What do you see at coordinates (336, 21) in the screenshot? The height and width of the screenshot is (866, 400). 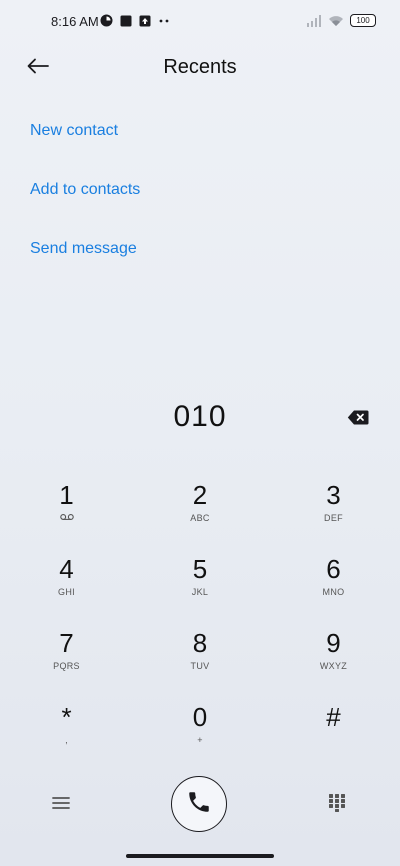 I see `wifi-icon` at bounding box center [336, 21].